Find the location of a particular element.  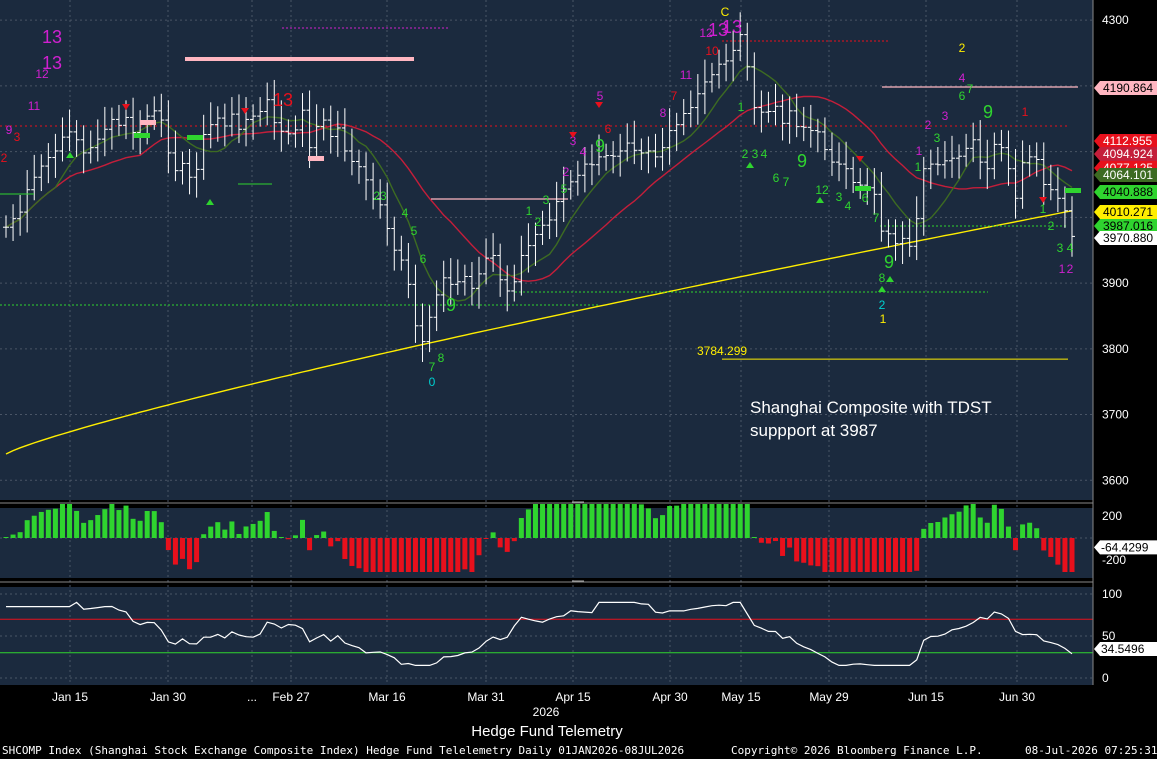

price-tag-label: 4010.271 is located at coordinates (1128, 212).